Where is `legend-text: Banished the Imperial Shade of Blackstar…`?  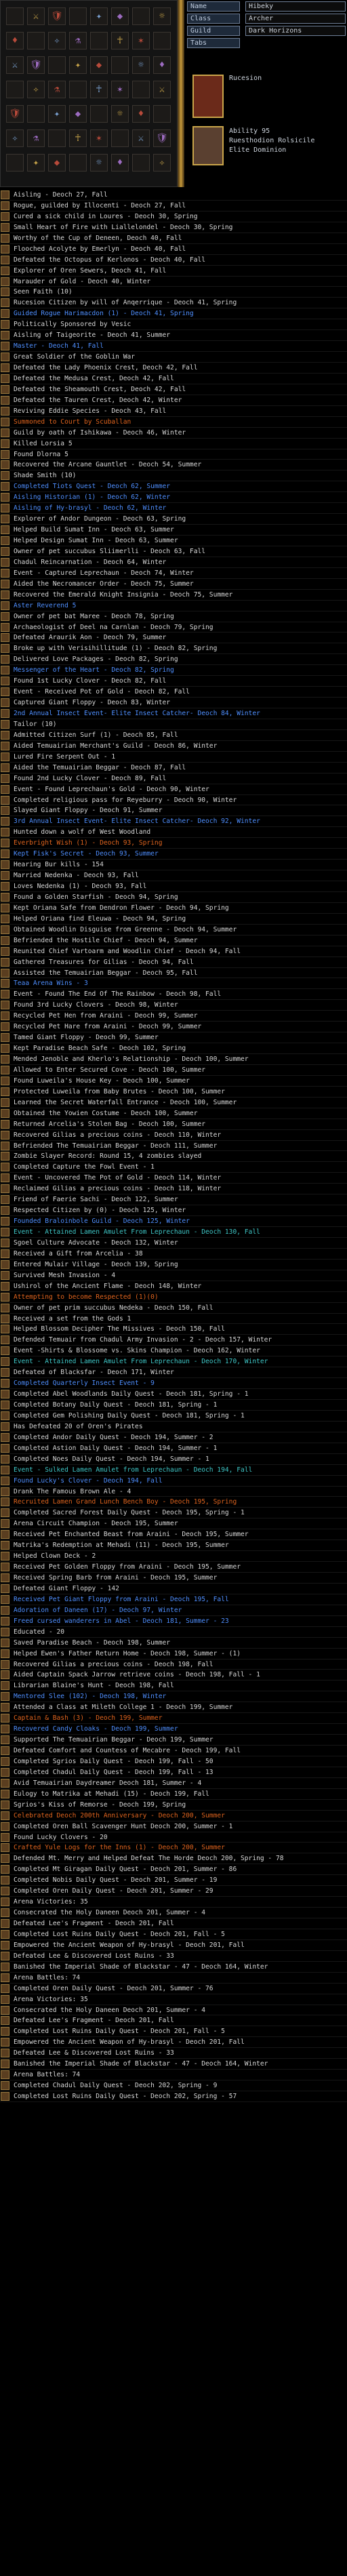 legend-text: Banished the Imperial Shade of Blackstar… is located at coordinates (141, 1967).